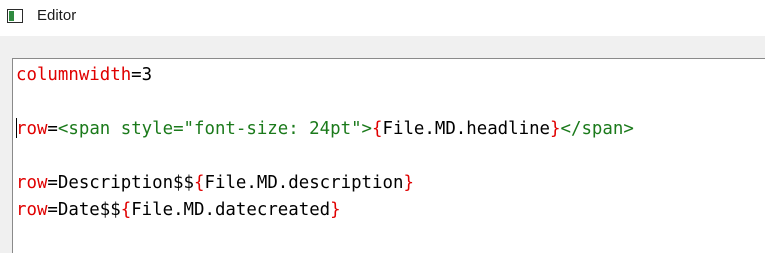 The image size is (765, 253). I want to click on window-app-icon, so click(15, 16).